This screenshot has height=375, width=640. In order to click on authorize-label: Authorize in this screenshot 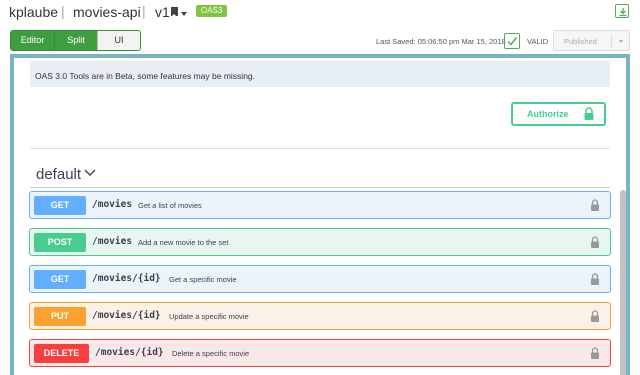, I will do `click(548, 114)`.